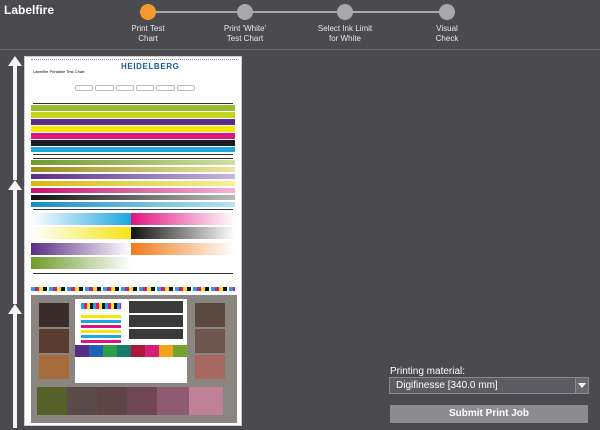 The image size is (600, 430). I want to click on printing-material-label: Printing material:, so click(428, 371).